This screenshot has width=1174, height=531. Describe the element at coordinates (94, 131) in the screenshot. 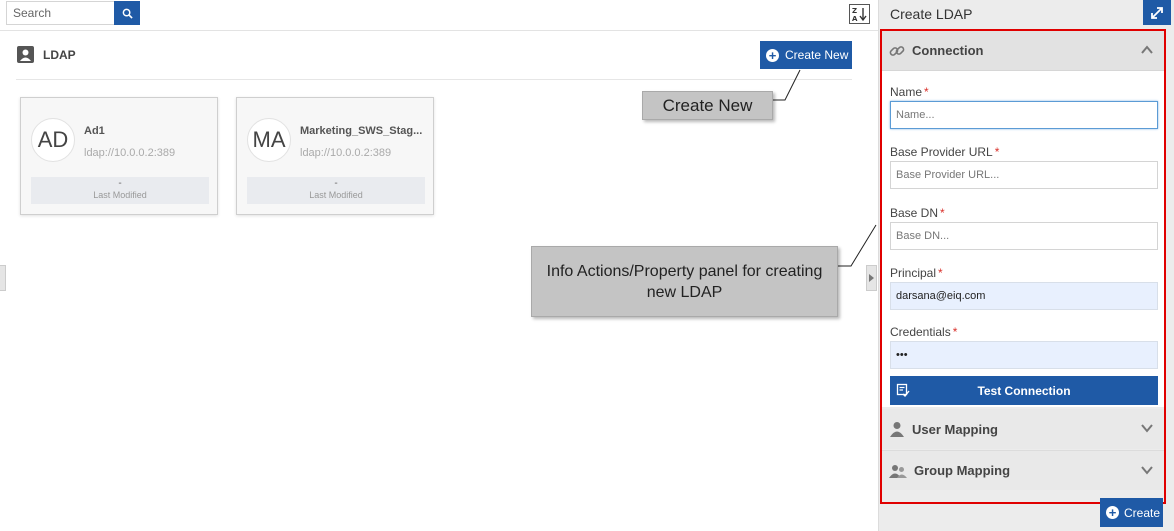

I see `card-name: Ad1` at that location.